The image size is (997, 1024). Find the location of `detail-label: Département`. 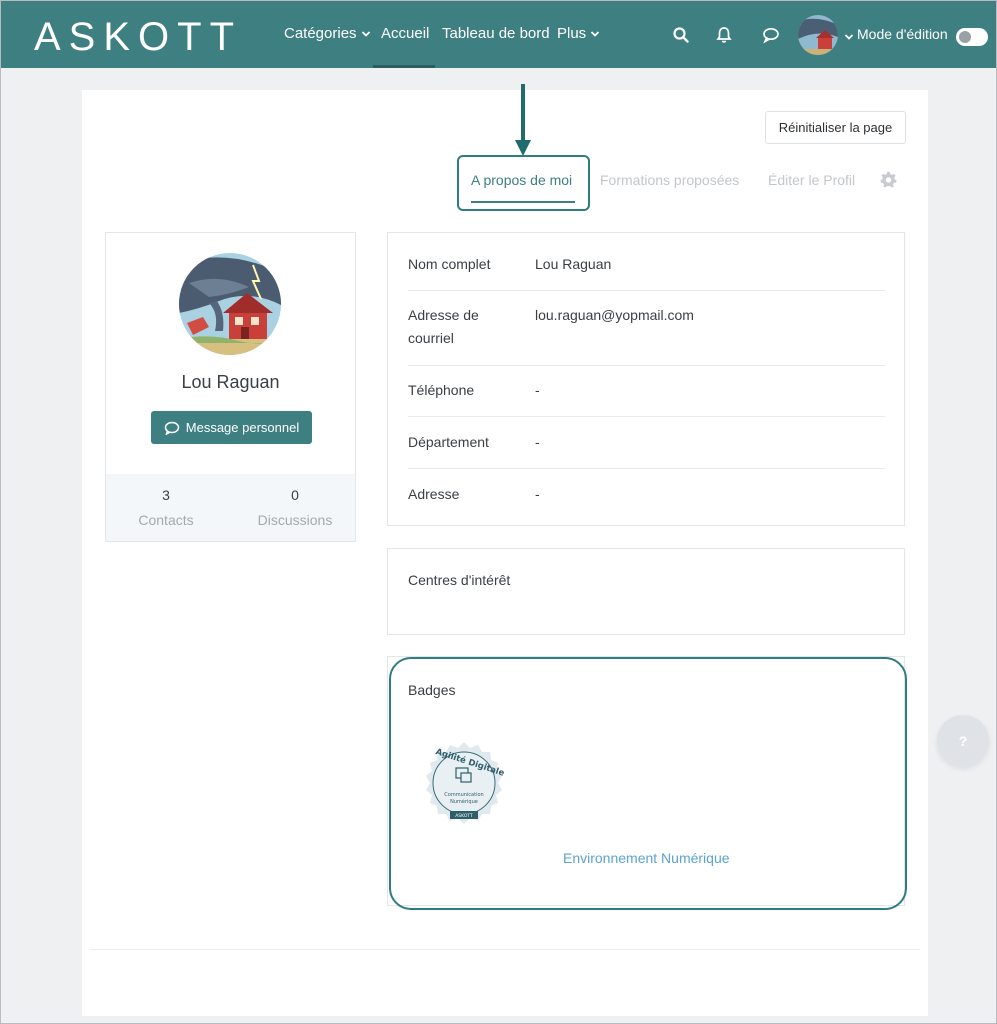

detail-label: Département is located at coordinates (448, 442).